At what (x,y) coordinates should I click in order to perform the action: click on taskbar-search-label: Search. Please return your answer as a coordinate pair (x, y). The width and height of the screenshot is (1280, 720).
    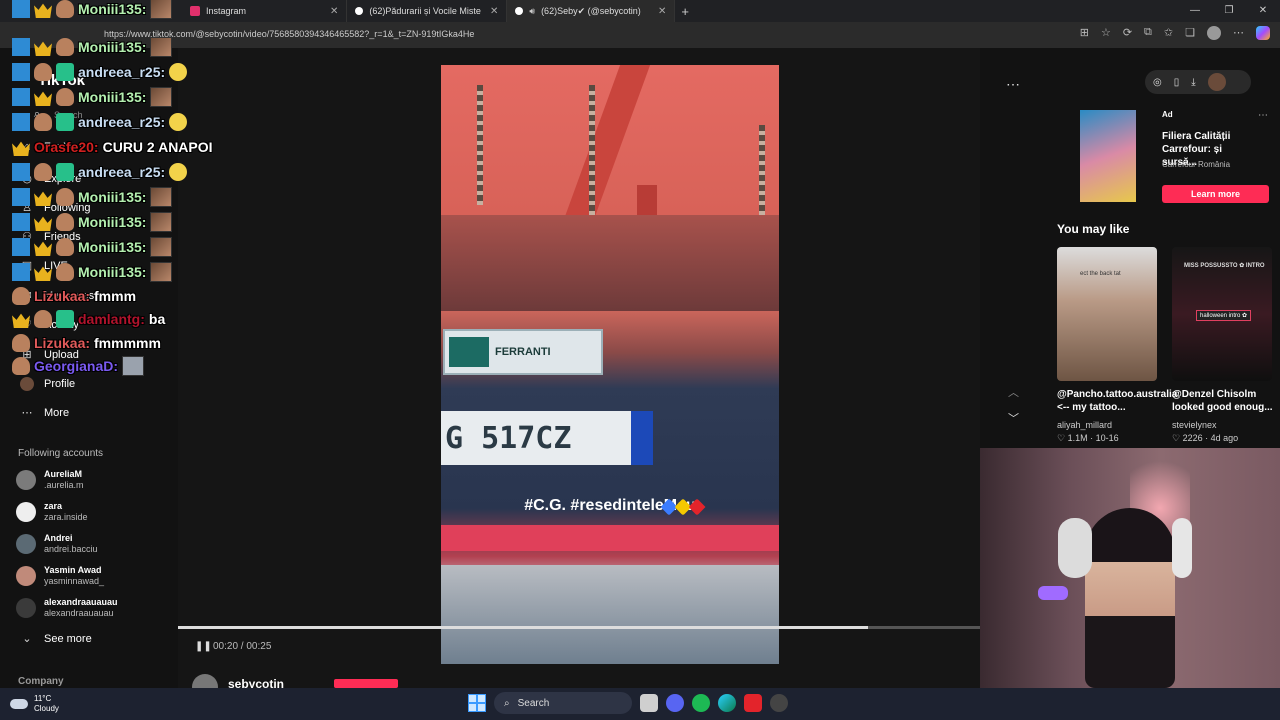
    Looking at the image, I should click on (533, 703).